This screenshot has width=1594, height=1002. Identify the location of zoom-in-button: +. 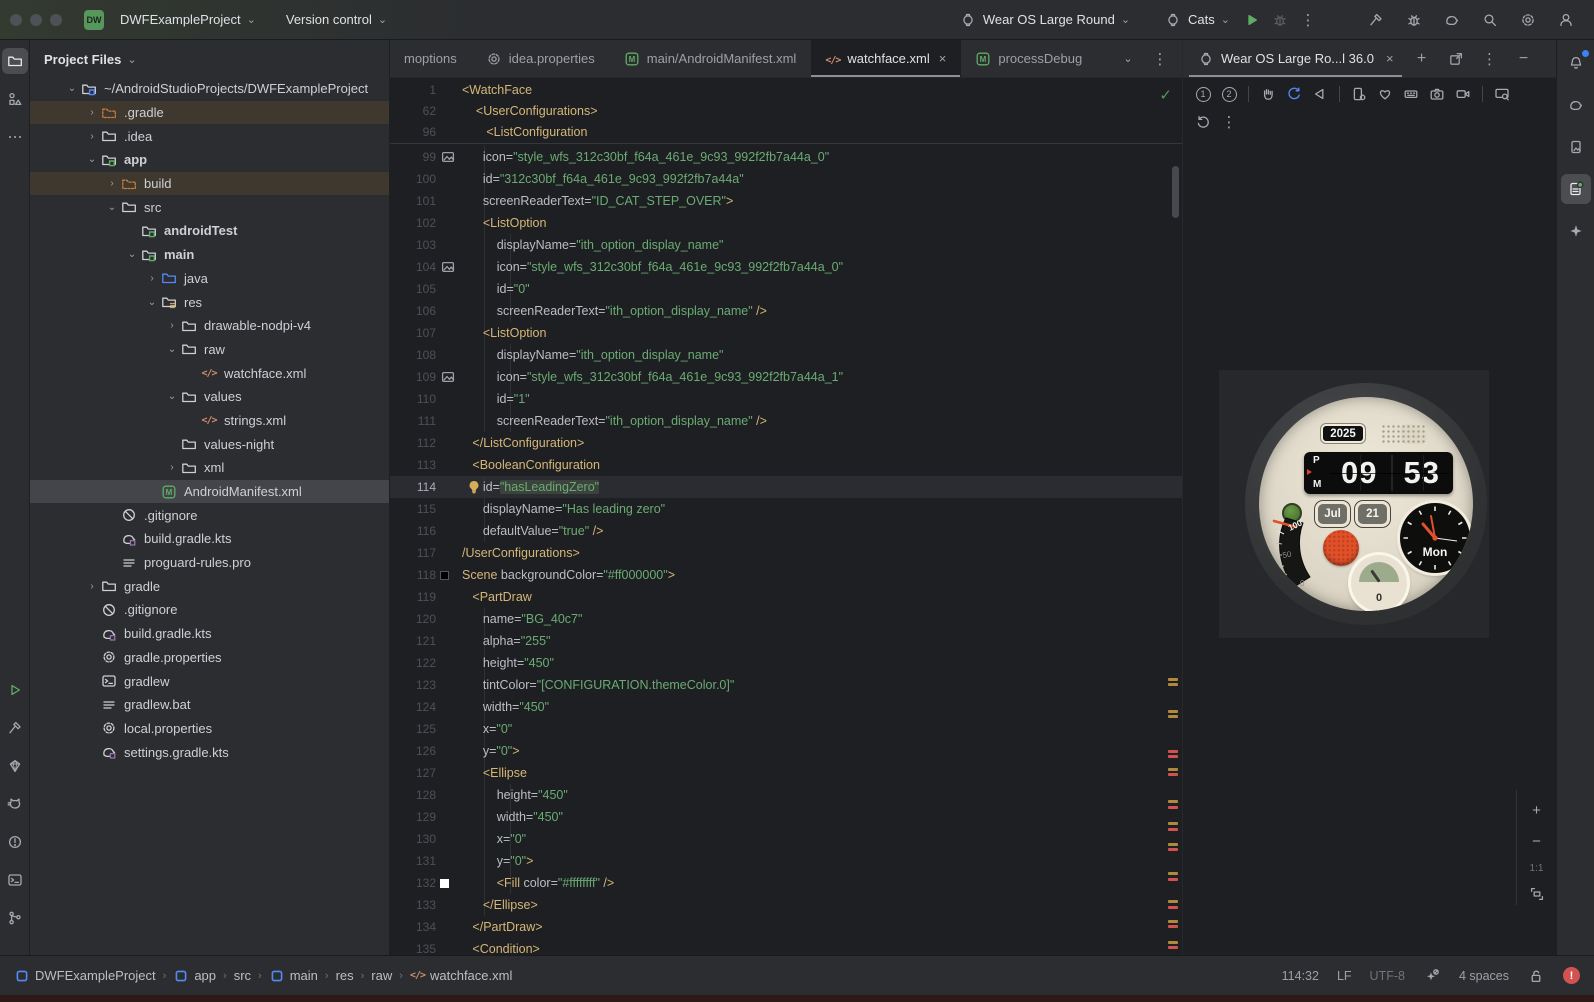
(1537, 810).